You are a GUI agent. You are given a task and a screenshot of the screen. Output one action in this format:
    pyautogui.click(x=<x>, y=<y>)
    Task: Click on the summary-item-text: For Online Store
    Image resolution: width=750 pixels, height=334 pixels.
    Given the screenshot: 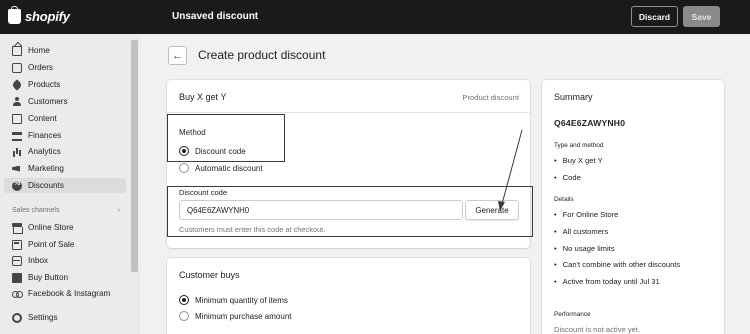 What is the action you would take?
    pyautogui.click(x=590, y=214)
    